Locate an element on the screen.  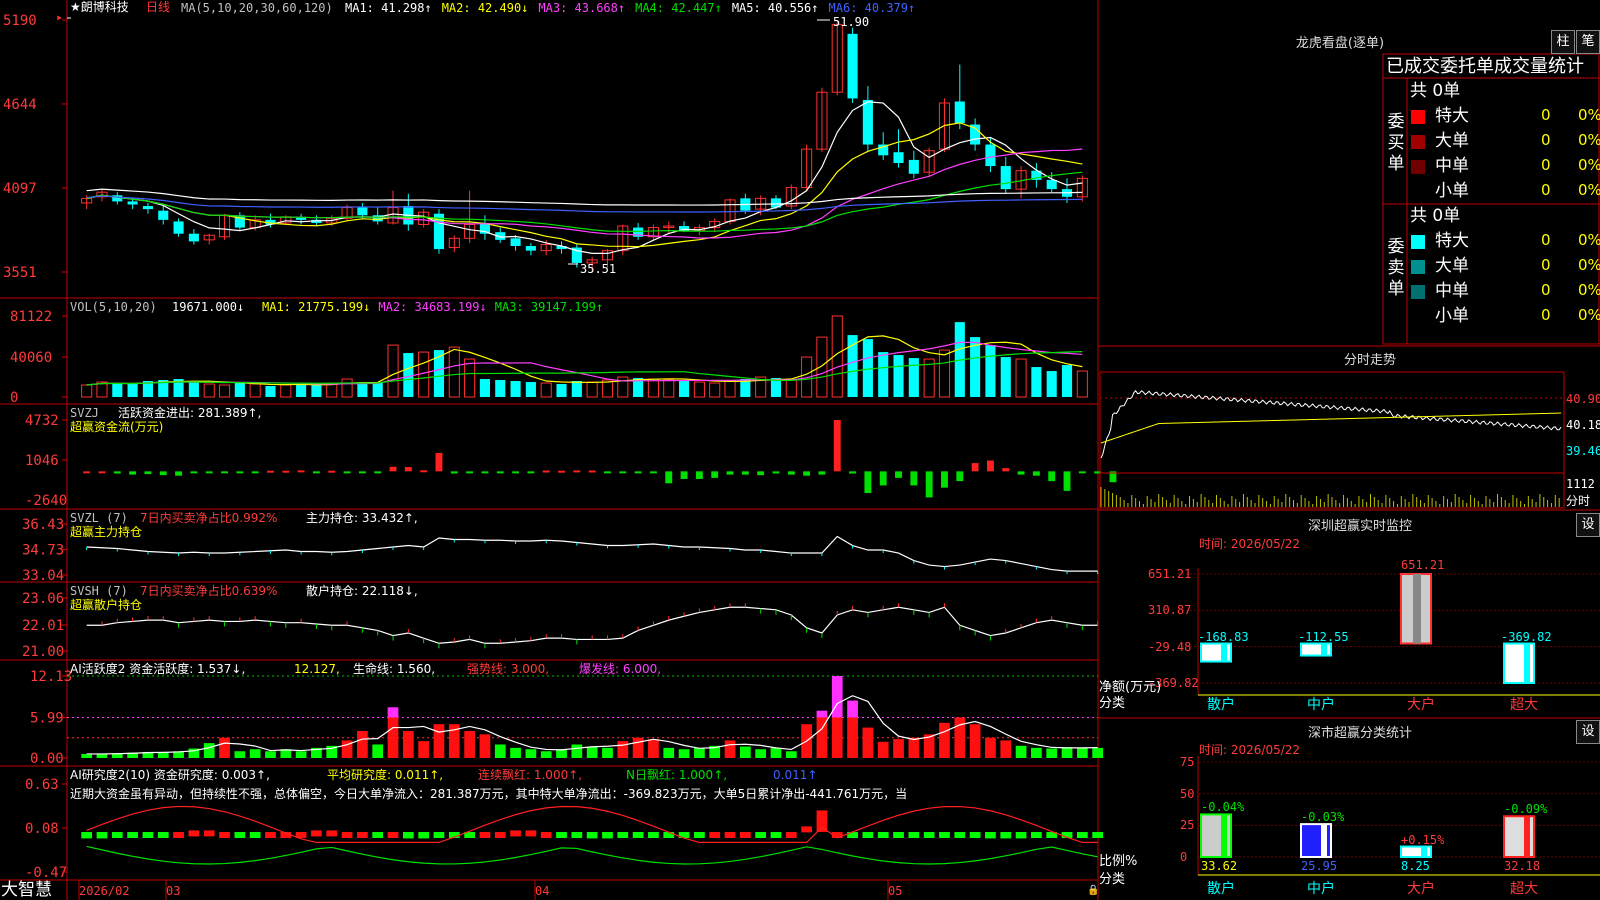
svzl-tick: 33.04 is located at coordinates (43, 576).